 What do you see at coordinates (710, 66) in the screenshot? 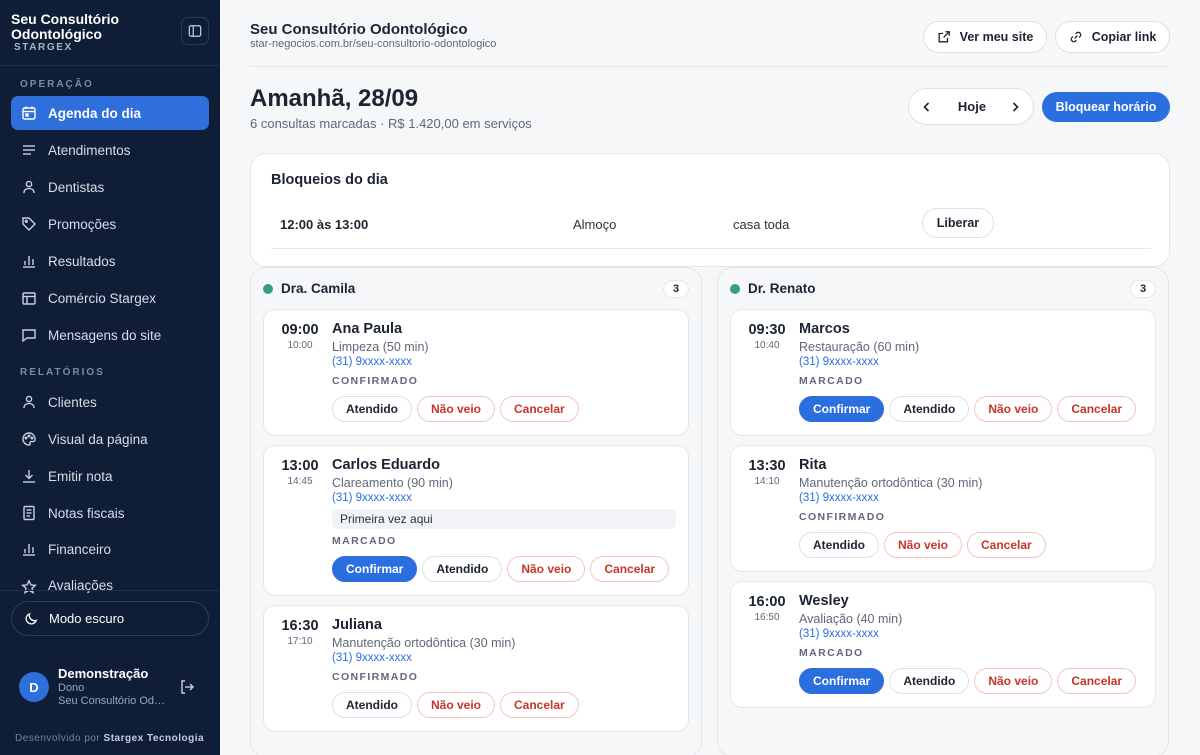
I see `header-divider` at bounding box center [710, 66].